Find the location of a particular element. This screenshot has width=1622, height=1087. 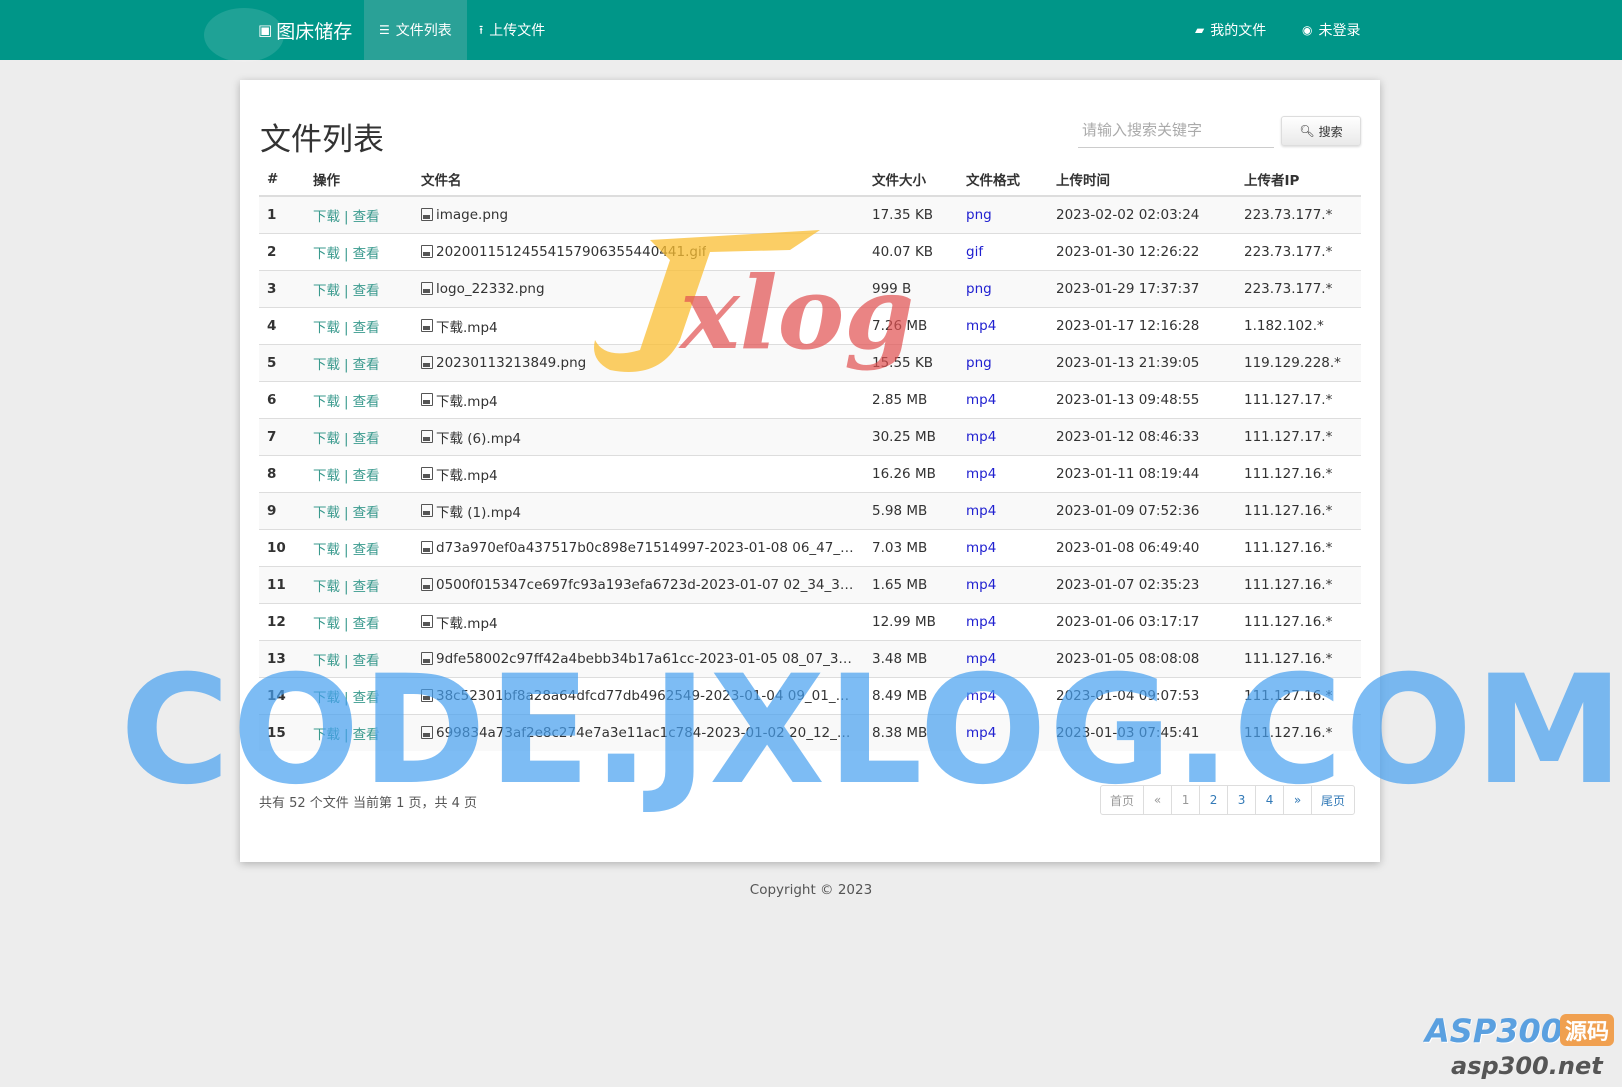

nav-login: ◉ 未登录 is located at coordinates (1331, 30).